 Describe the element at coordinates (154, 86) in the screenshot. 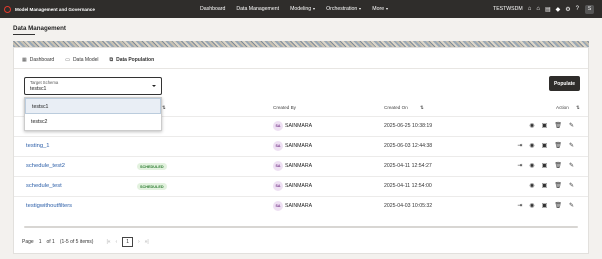

I see `chevron-down-icon` at that location.